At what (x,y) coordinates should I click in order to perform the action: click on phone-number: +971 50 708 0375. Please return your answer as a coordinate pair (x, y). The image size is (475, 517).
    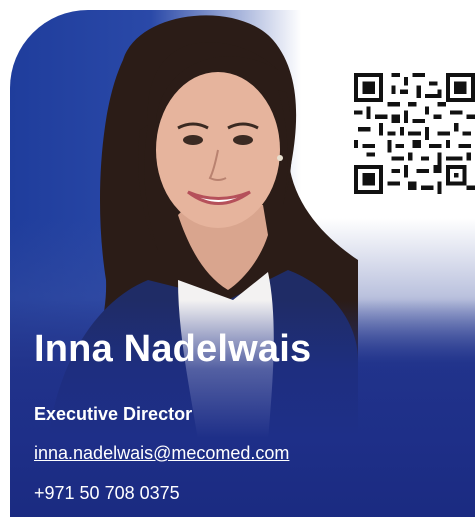
    Looking at the image, I should click on (107, 493).